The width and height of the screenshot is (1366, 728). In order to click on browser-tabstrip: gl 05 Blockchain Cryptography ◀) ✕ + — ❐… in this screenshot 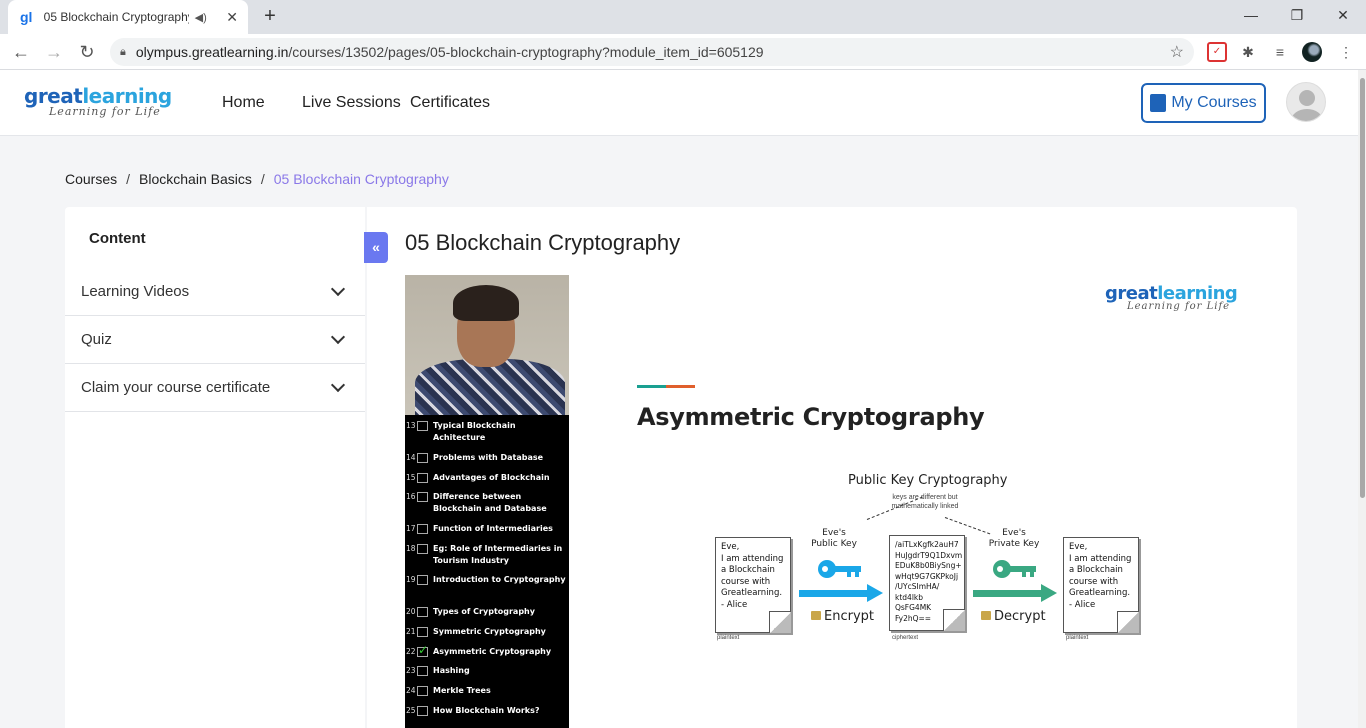, I will do `click(683, 17)`.